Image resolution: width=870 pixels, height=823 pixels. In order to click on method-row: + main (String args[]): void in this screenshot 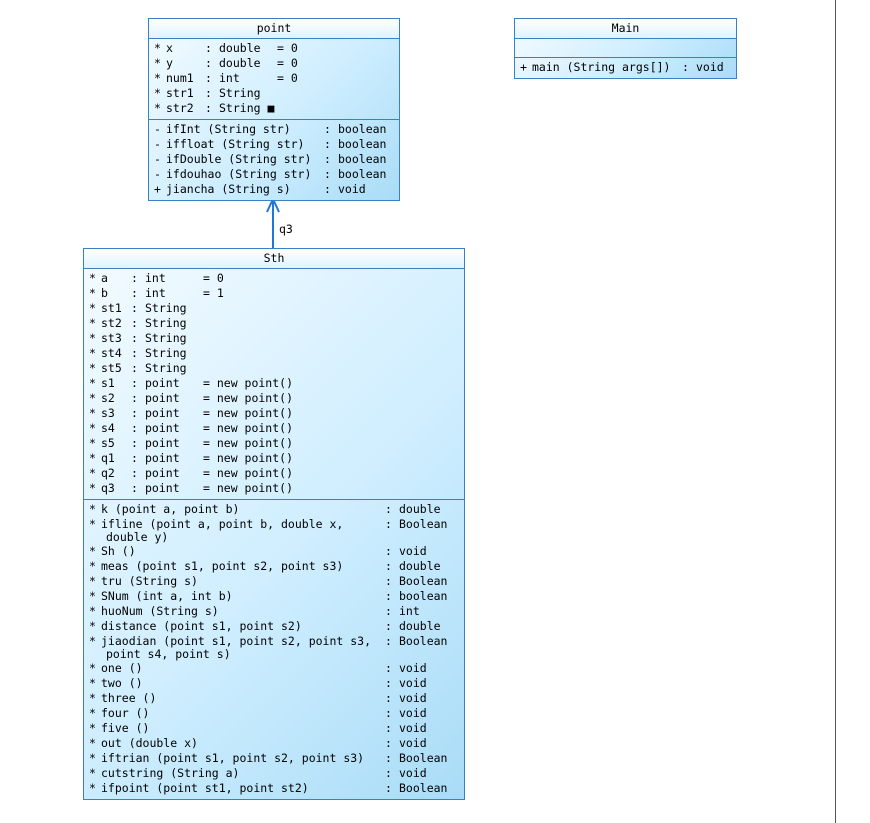, I will do `click(625, 67)`.